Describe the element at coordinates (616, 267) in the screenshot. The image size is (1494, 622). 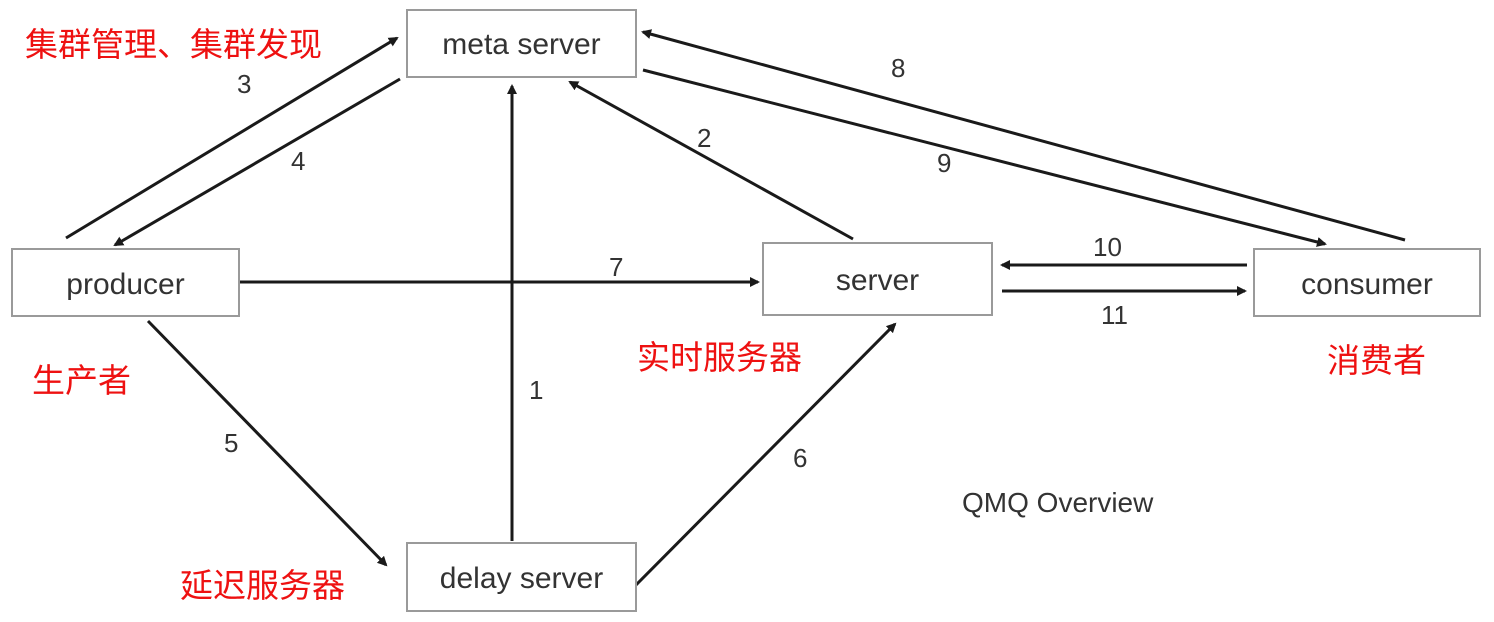
I see `edge-label-7: 7` at that location.